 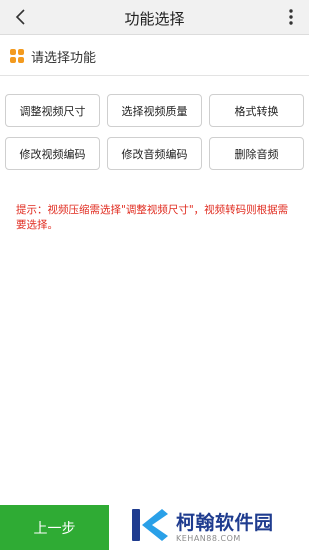 I want to click on app-header: 功能选择, so click(x=154, y=17).